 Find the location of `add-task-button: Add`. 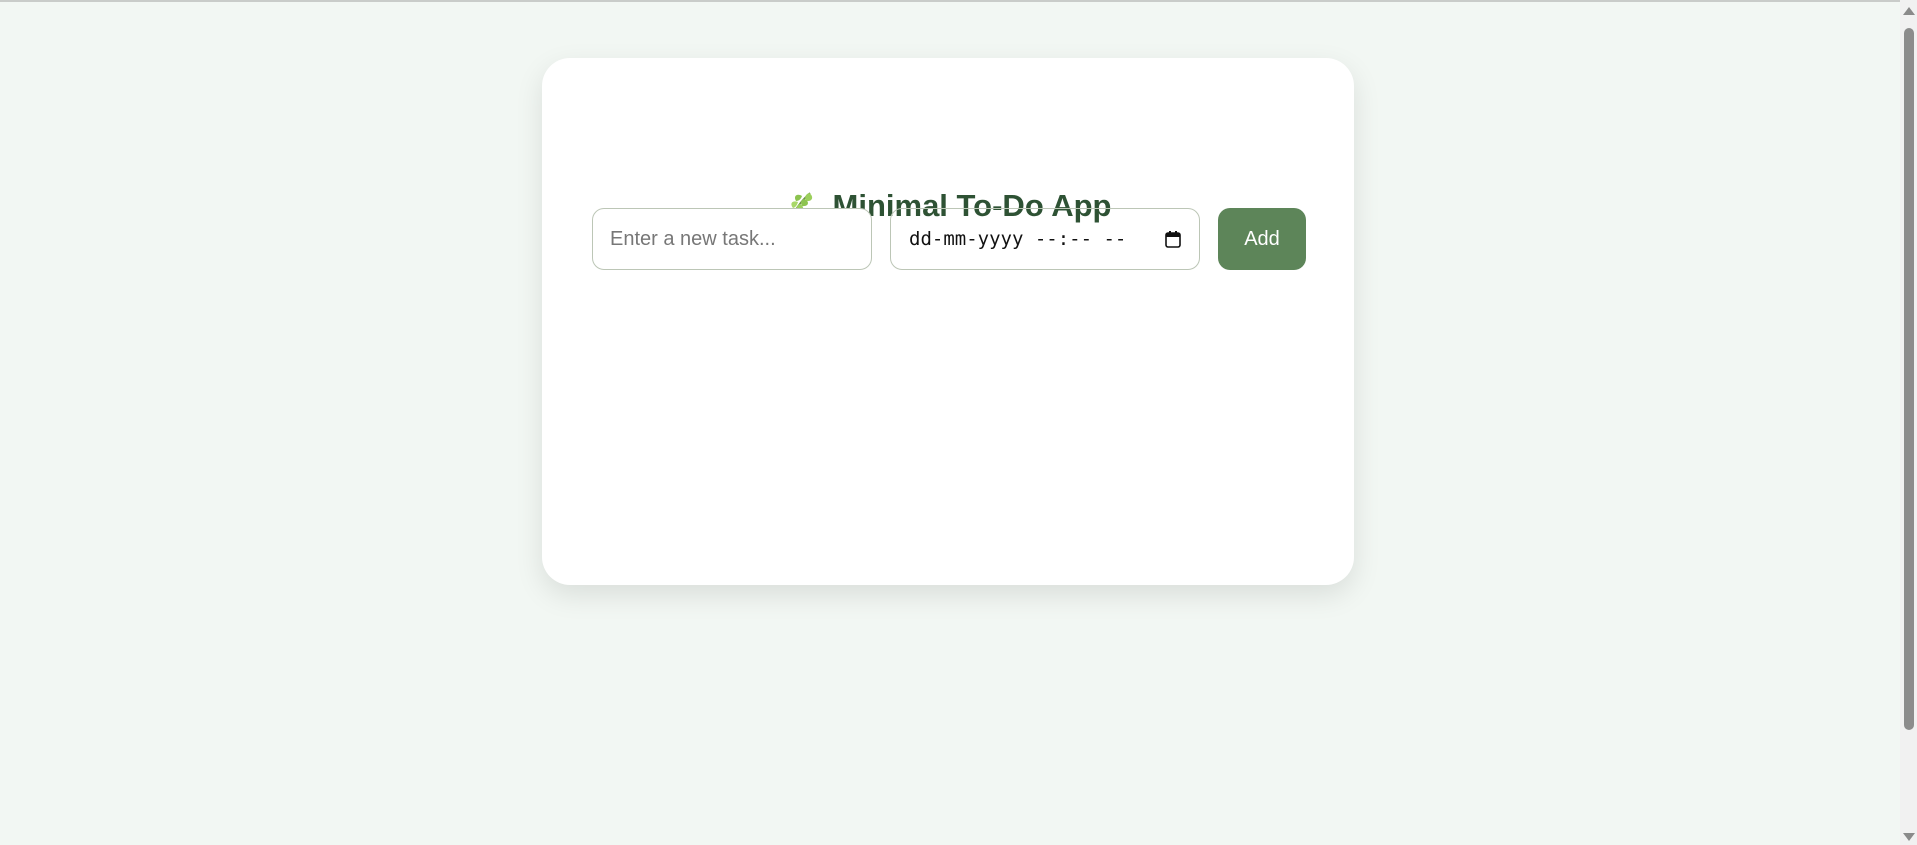

add-task-button: Add is located at coordinates (1262, 239).